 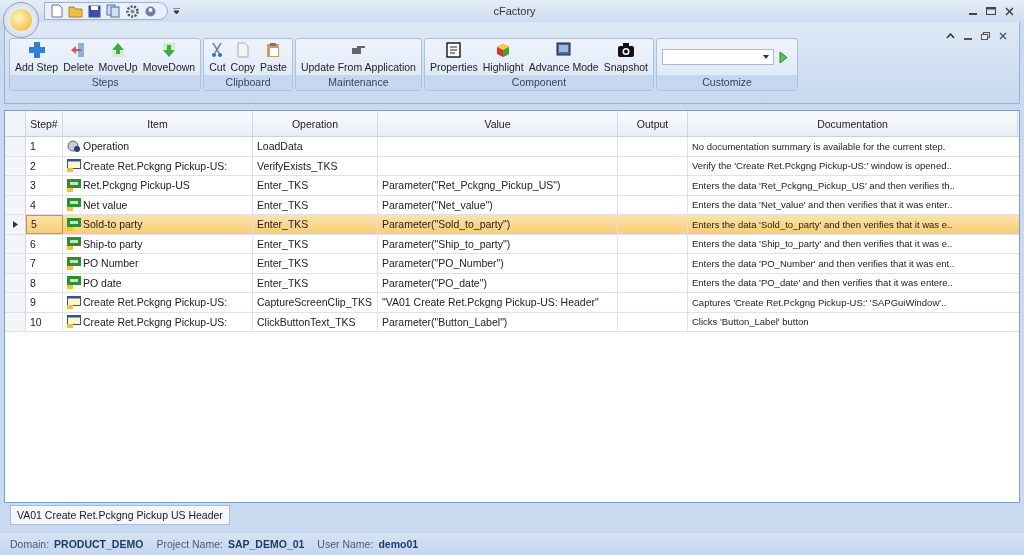 I want to click on ribbon-button: Cut, so click(x=217, y=57).